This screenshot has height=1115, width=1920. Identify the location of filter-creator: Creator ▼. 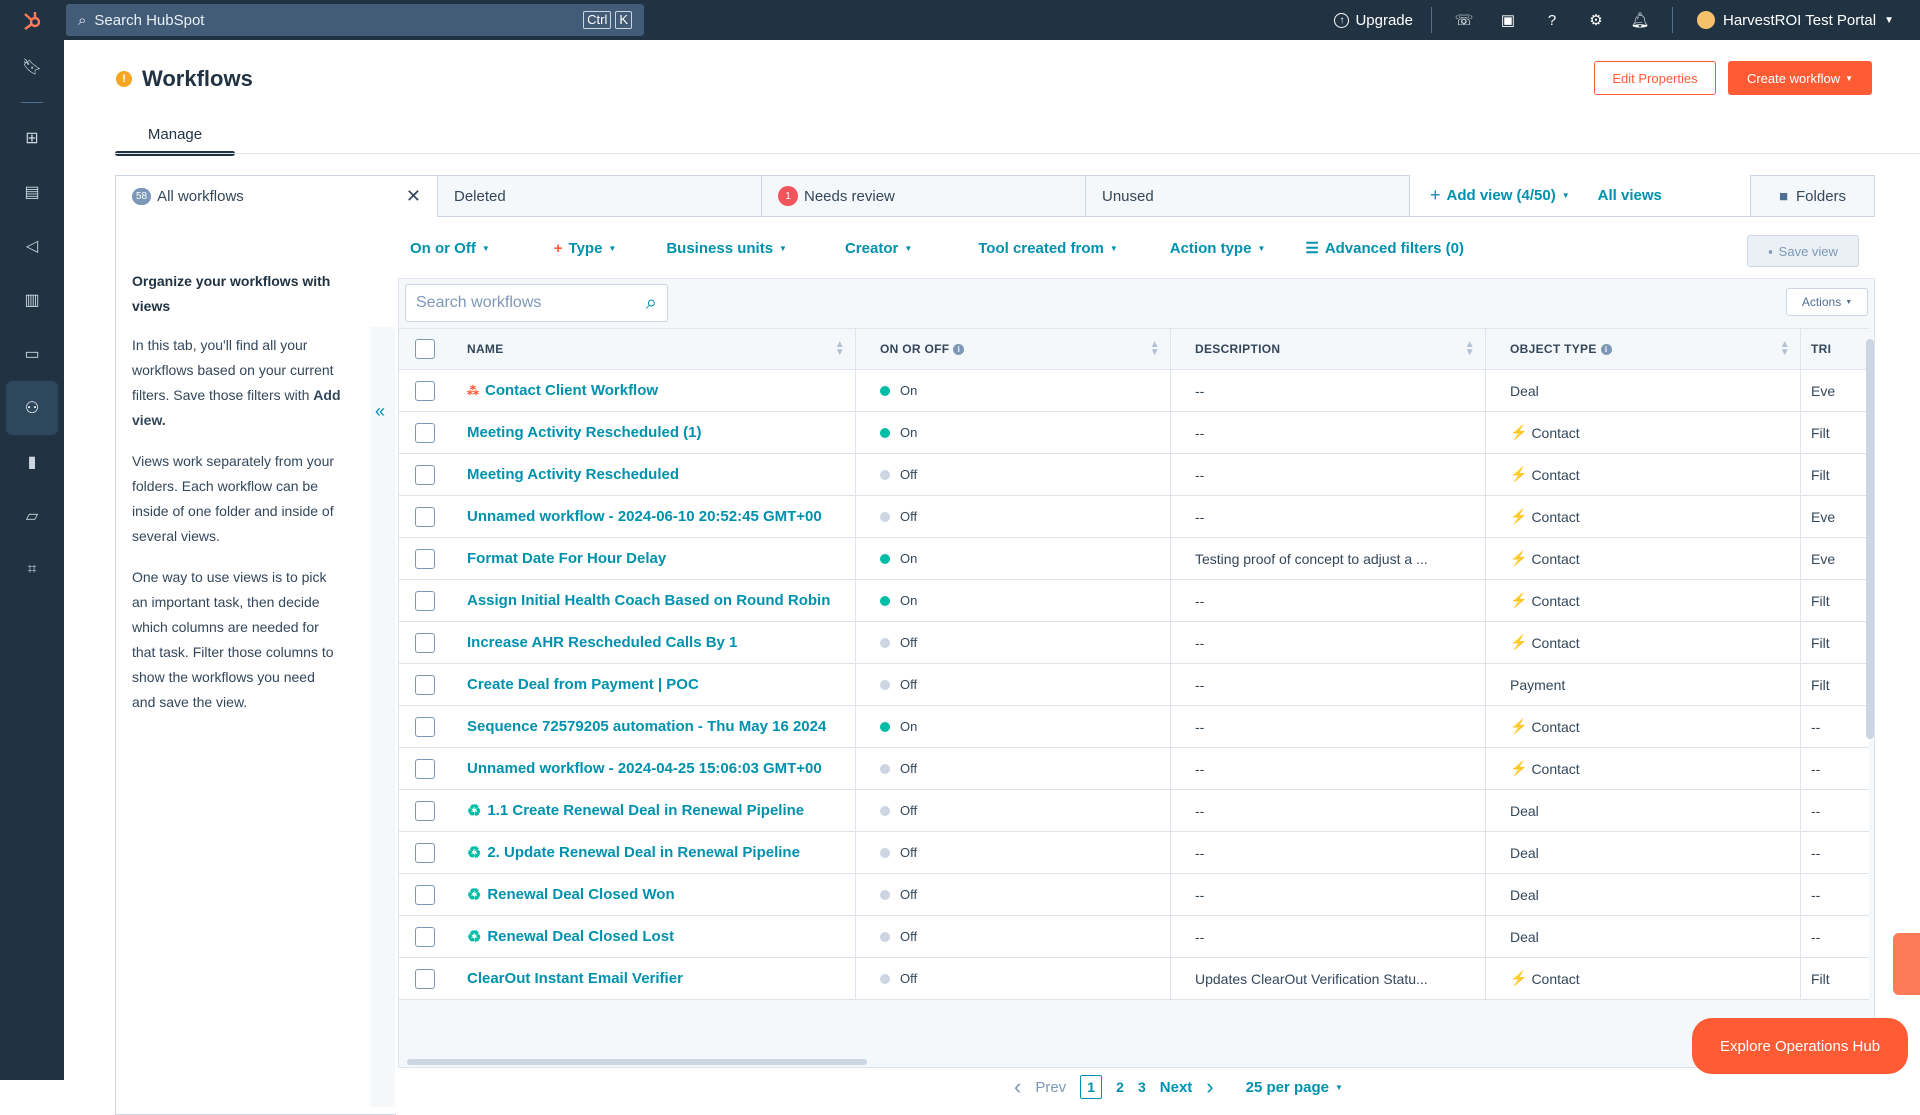
(878, 248).